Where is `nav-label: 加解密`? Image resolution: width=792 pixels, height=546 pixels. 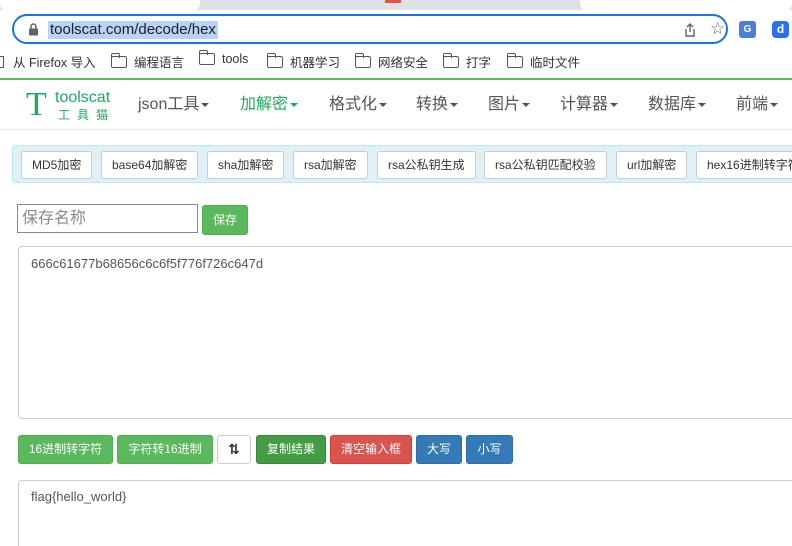
nav-label: 加解密 is located at coordinates (264, 104).